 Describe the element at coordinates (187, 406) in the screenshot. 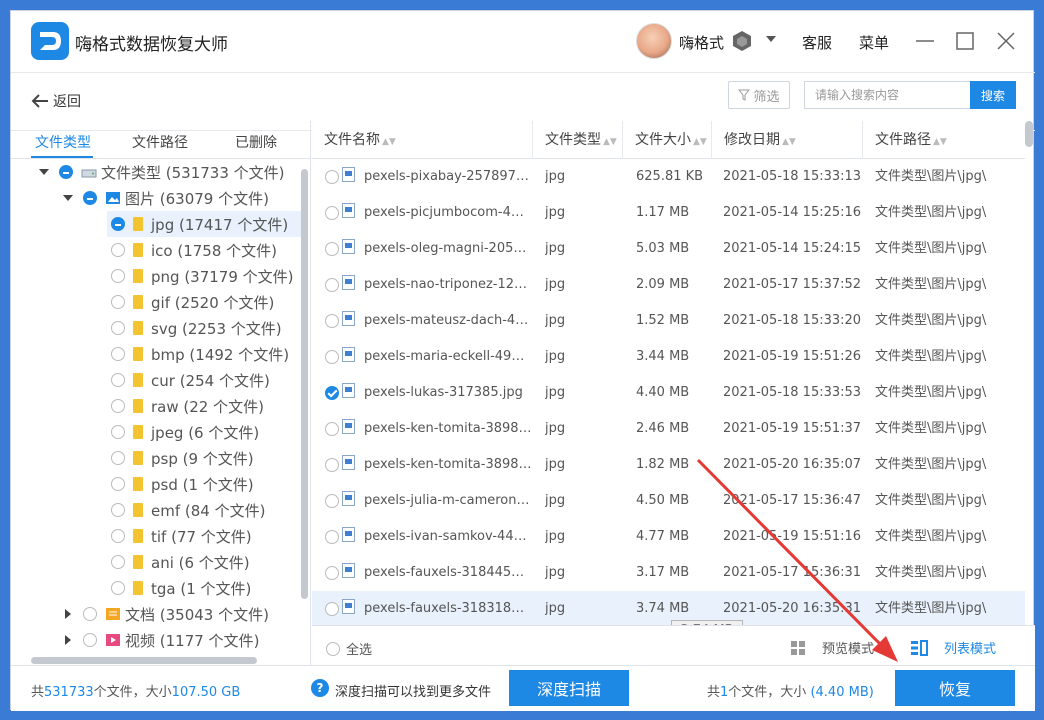

I see `tree-node-image-type: raw (22 个文件)` at that location.